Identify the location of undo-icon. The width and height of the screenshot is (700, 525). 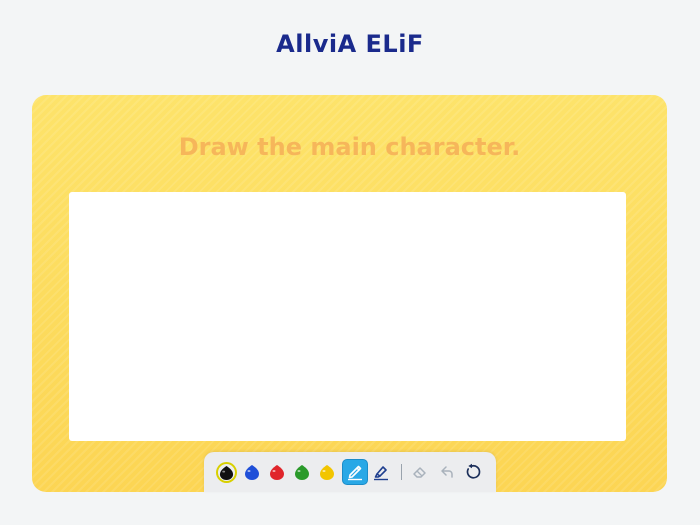
(447, 472).